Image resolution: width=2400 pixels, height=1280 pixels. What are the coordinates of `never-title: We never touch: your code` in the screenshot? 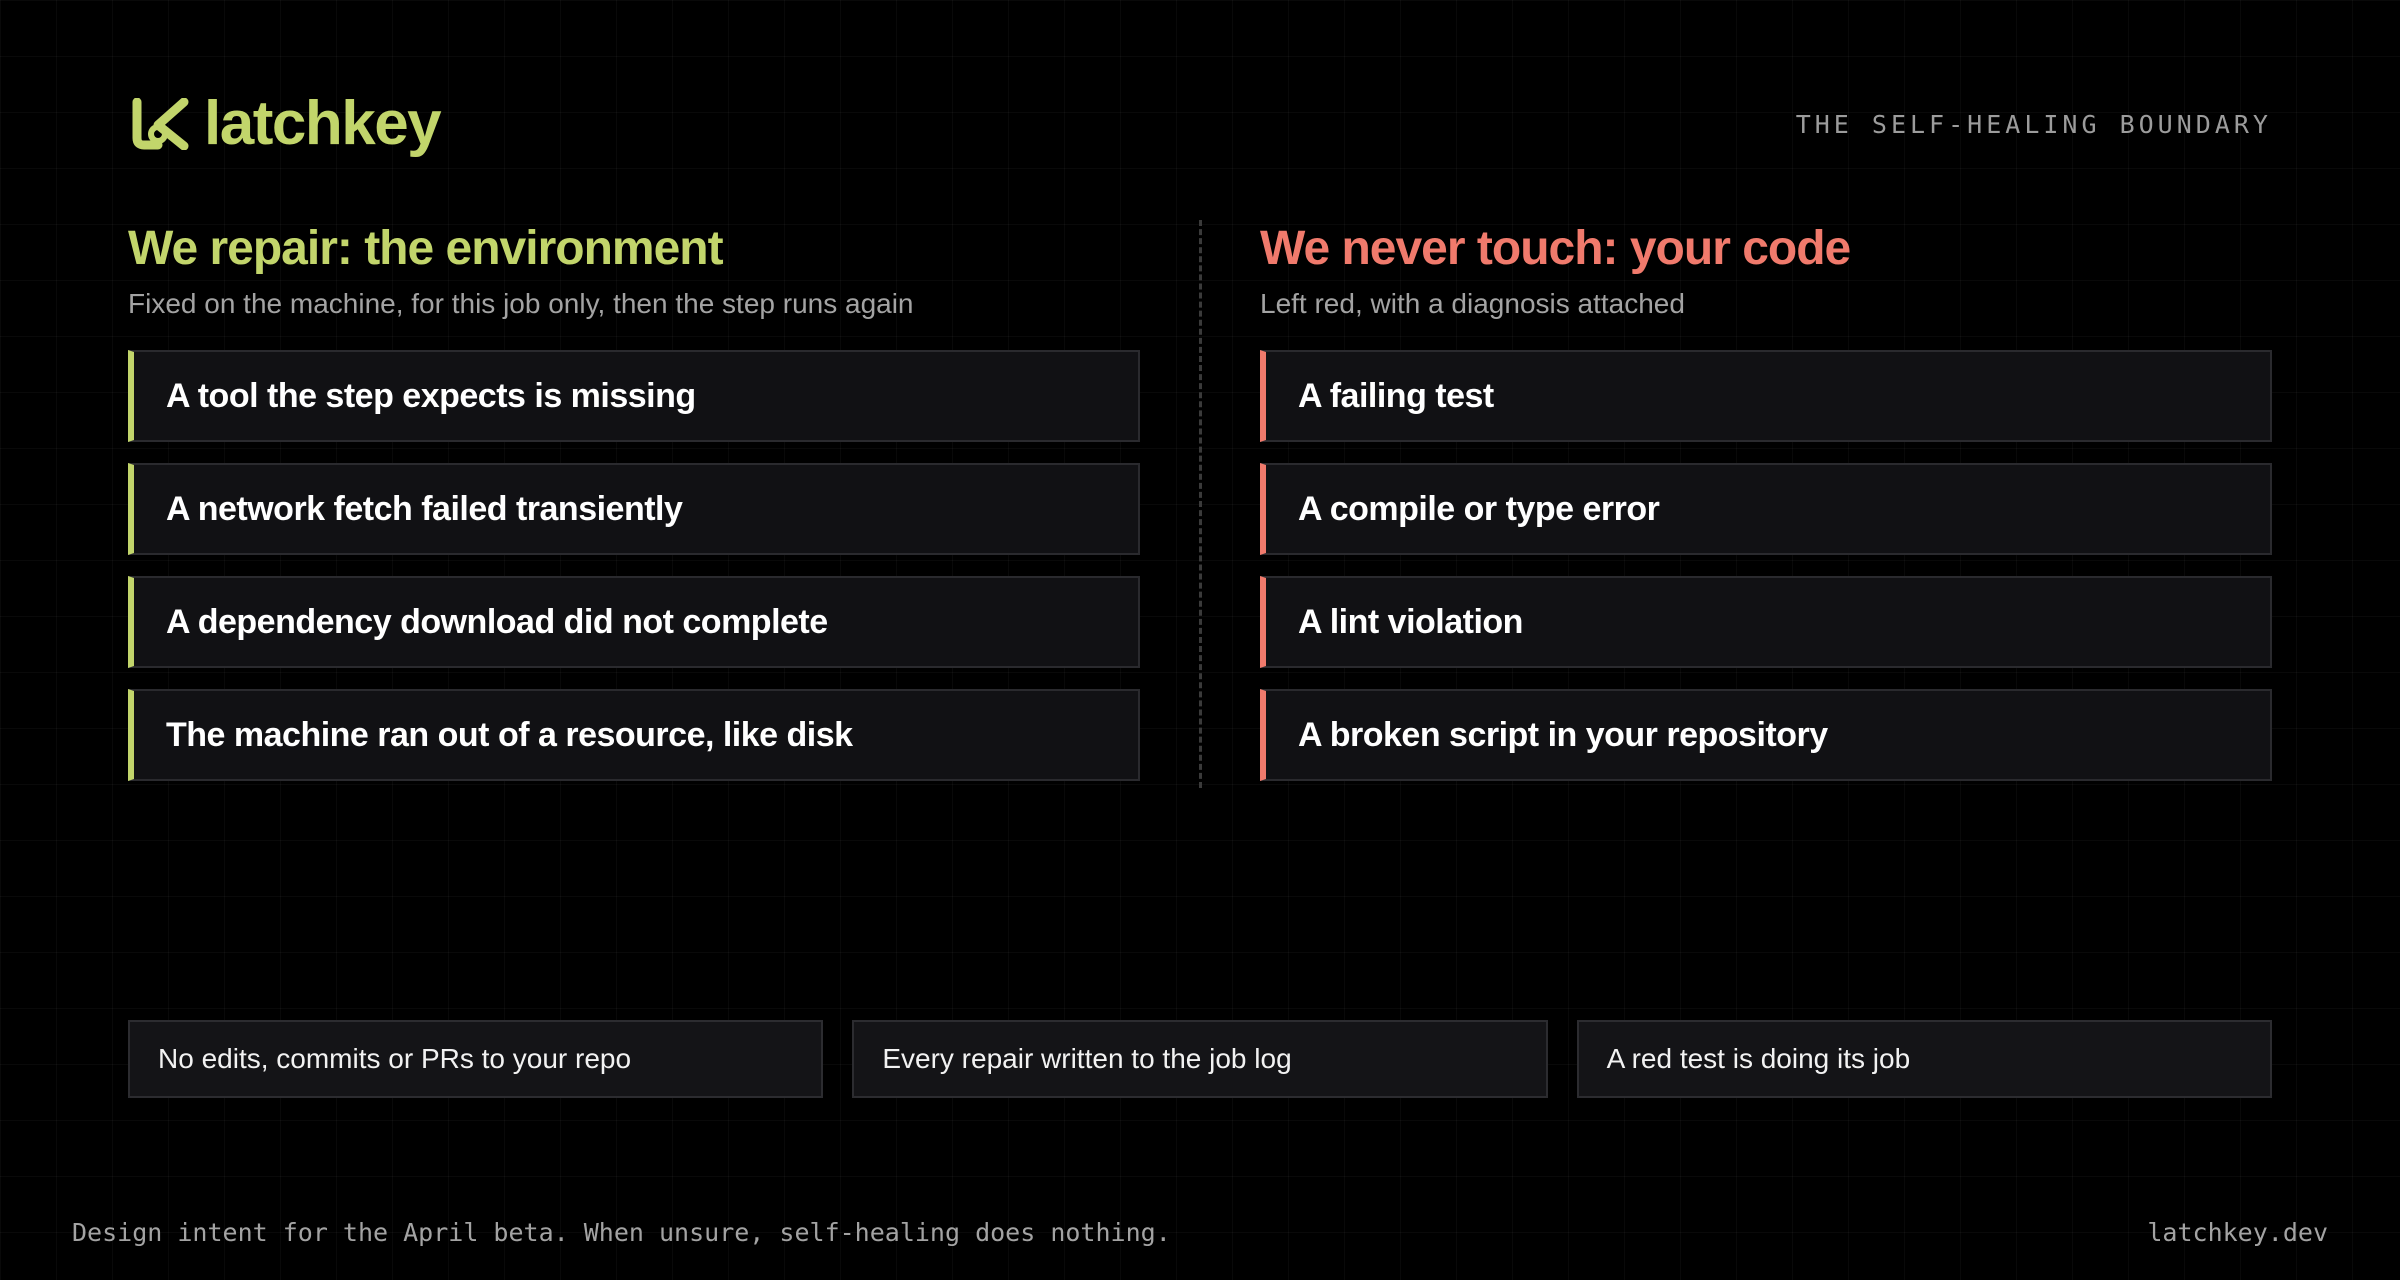 It's located at (1555, 248).